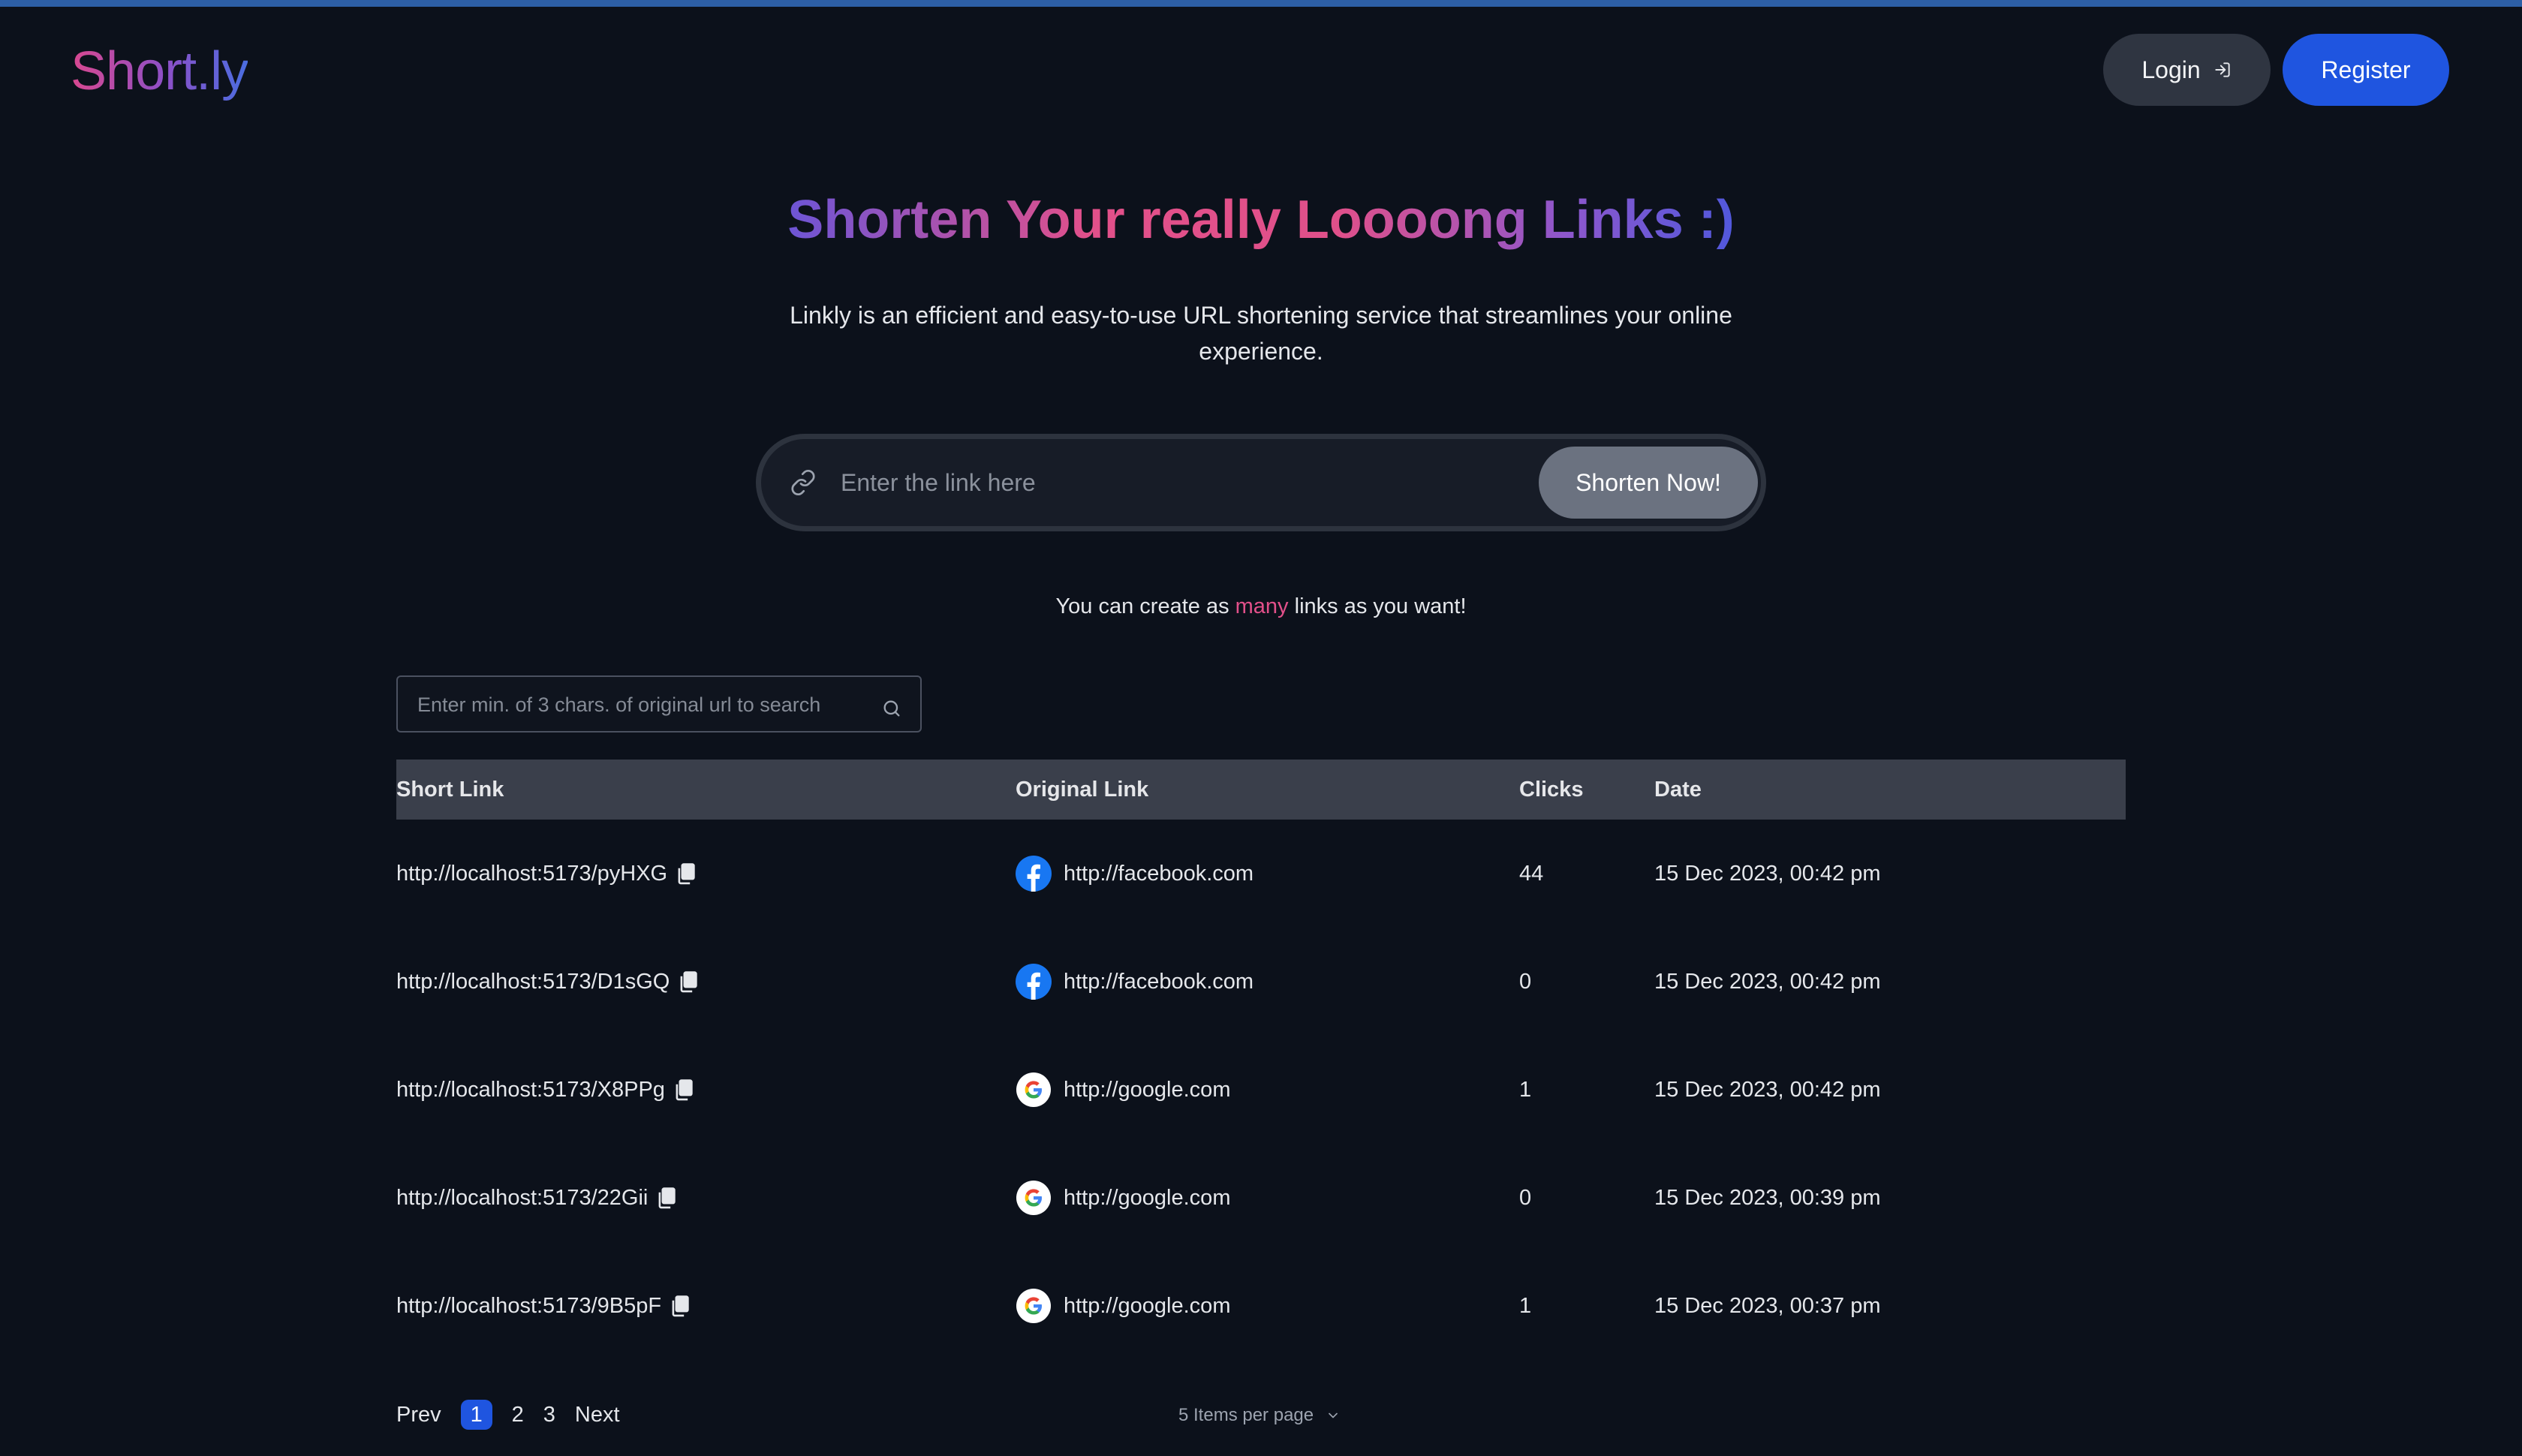 The width and height of the screenshot is (2522, 1456). I want to click on short-link-cell: http://localhost:5173/9B5pF, so click(543, 1306).